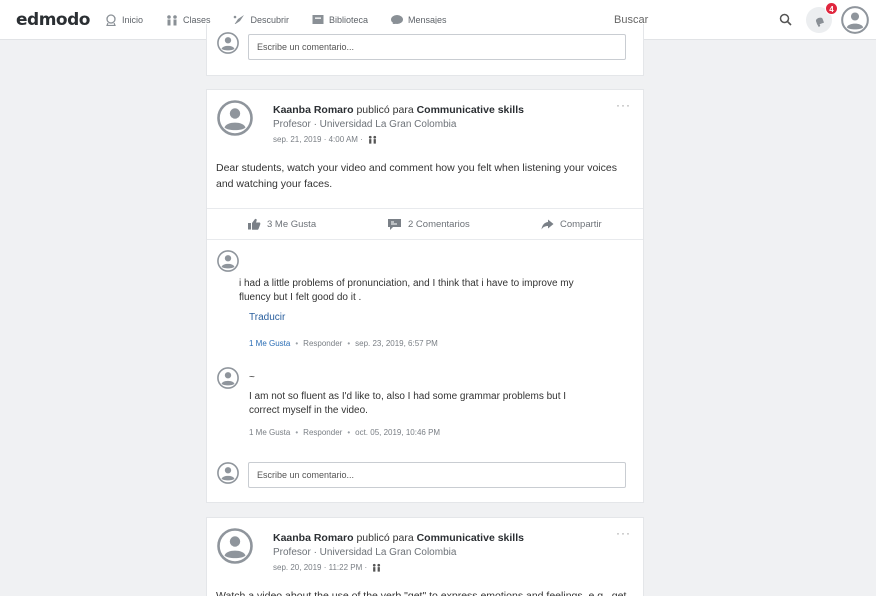 This screenshot has height=596, width=876. Describe the element at coordinates (269, 19) in the screenshot. I see `nav-descubrir-label: Descubrir` at that location.